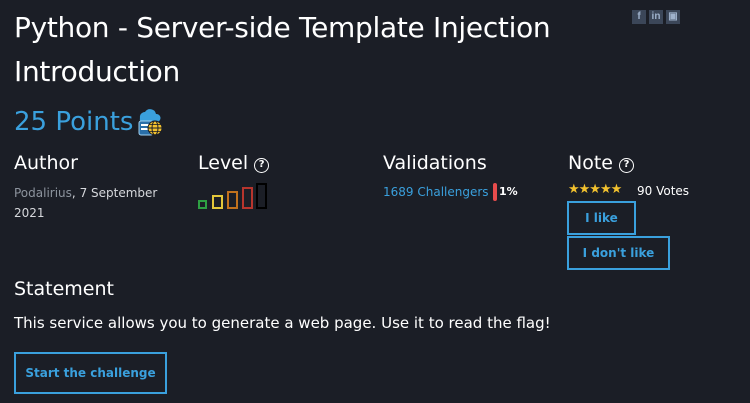 This screenshot has width=750, height=403. What do you see at coordinates (90, 373) in the screenshot?
I see `start-challenge-button: Start the challenge` at bounding box center [90, 373].